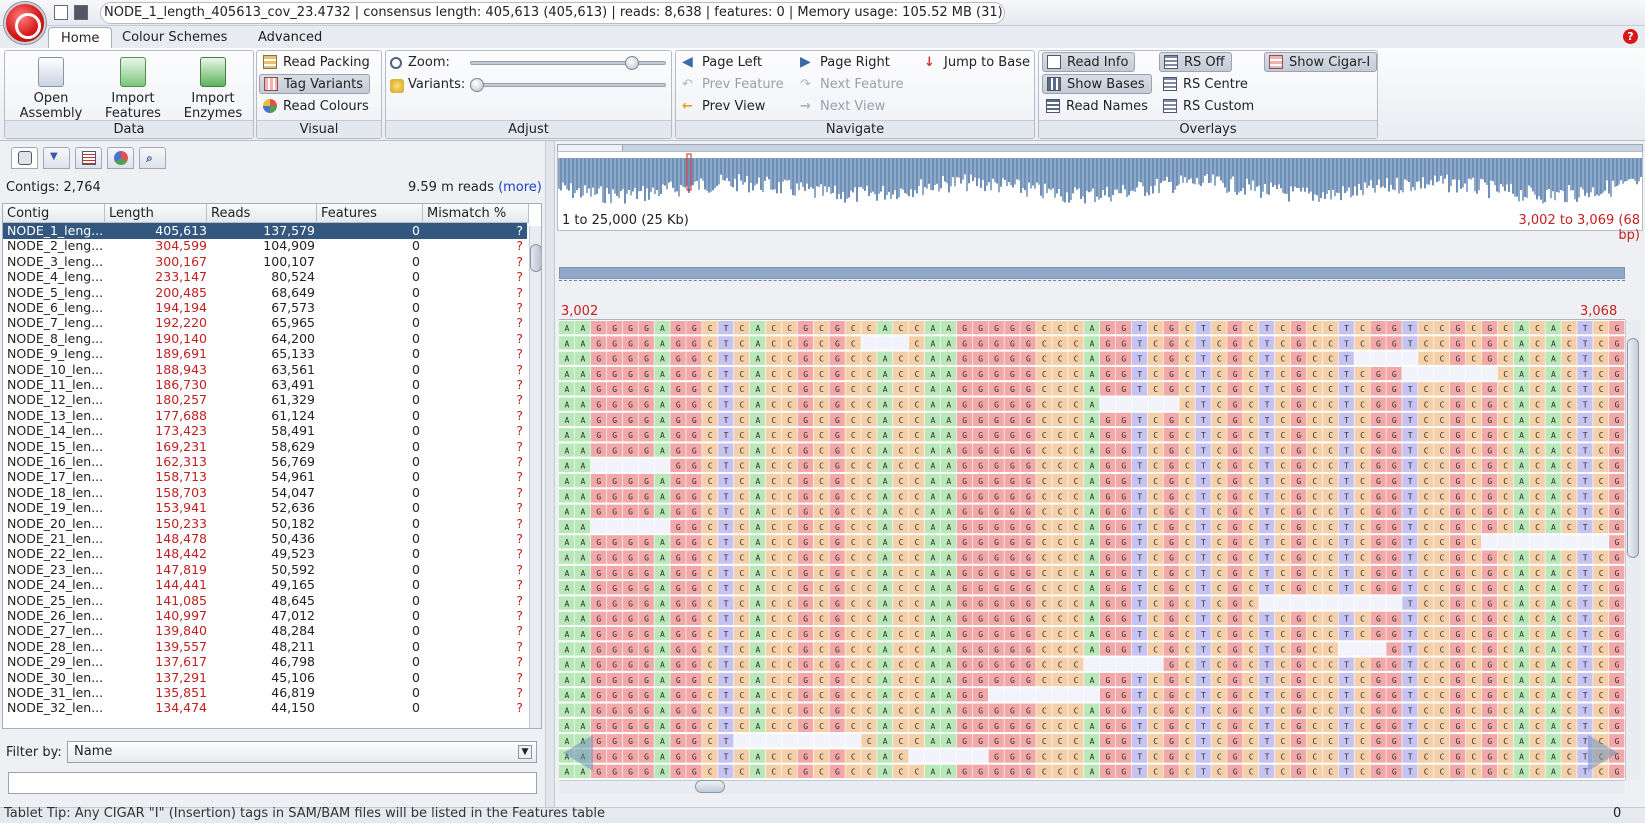 Image resolution: width=1645 pixels, height=823 pixels. Describe the element at coordinates (265, 339) in the screenshot. I see `table-row: NODE_8_leng... 190,140 64,200 0?` at that location.